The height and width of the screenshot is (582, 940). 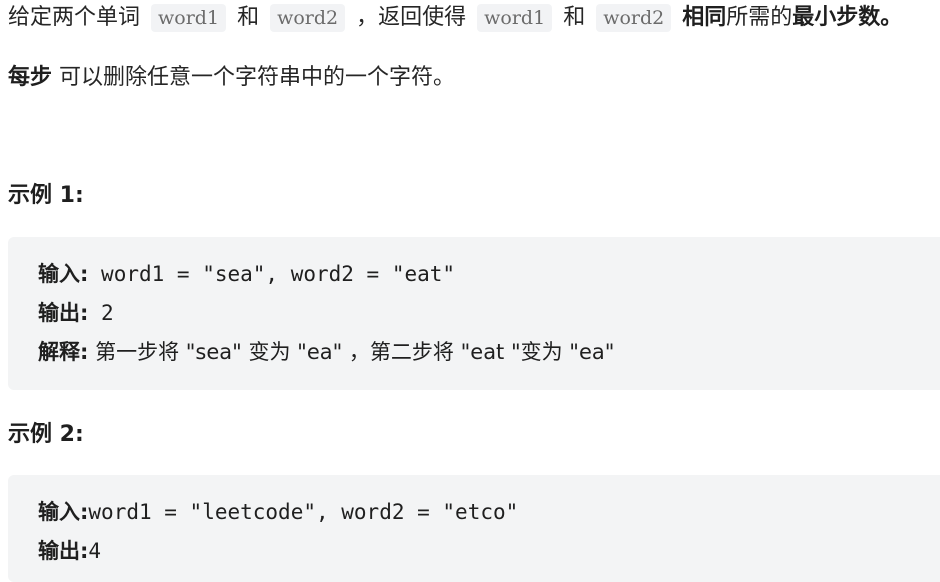 I want to click on intro-text-2: 和, so click(x=248, y=17).